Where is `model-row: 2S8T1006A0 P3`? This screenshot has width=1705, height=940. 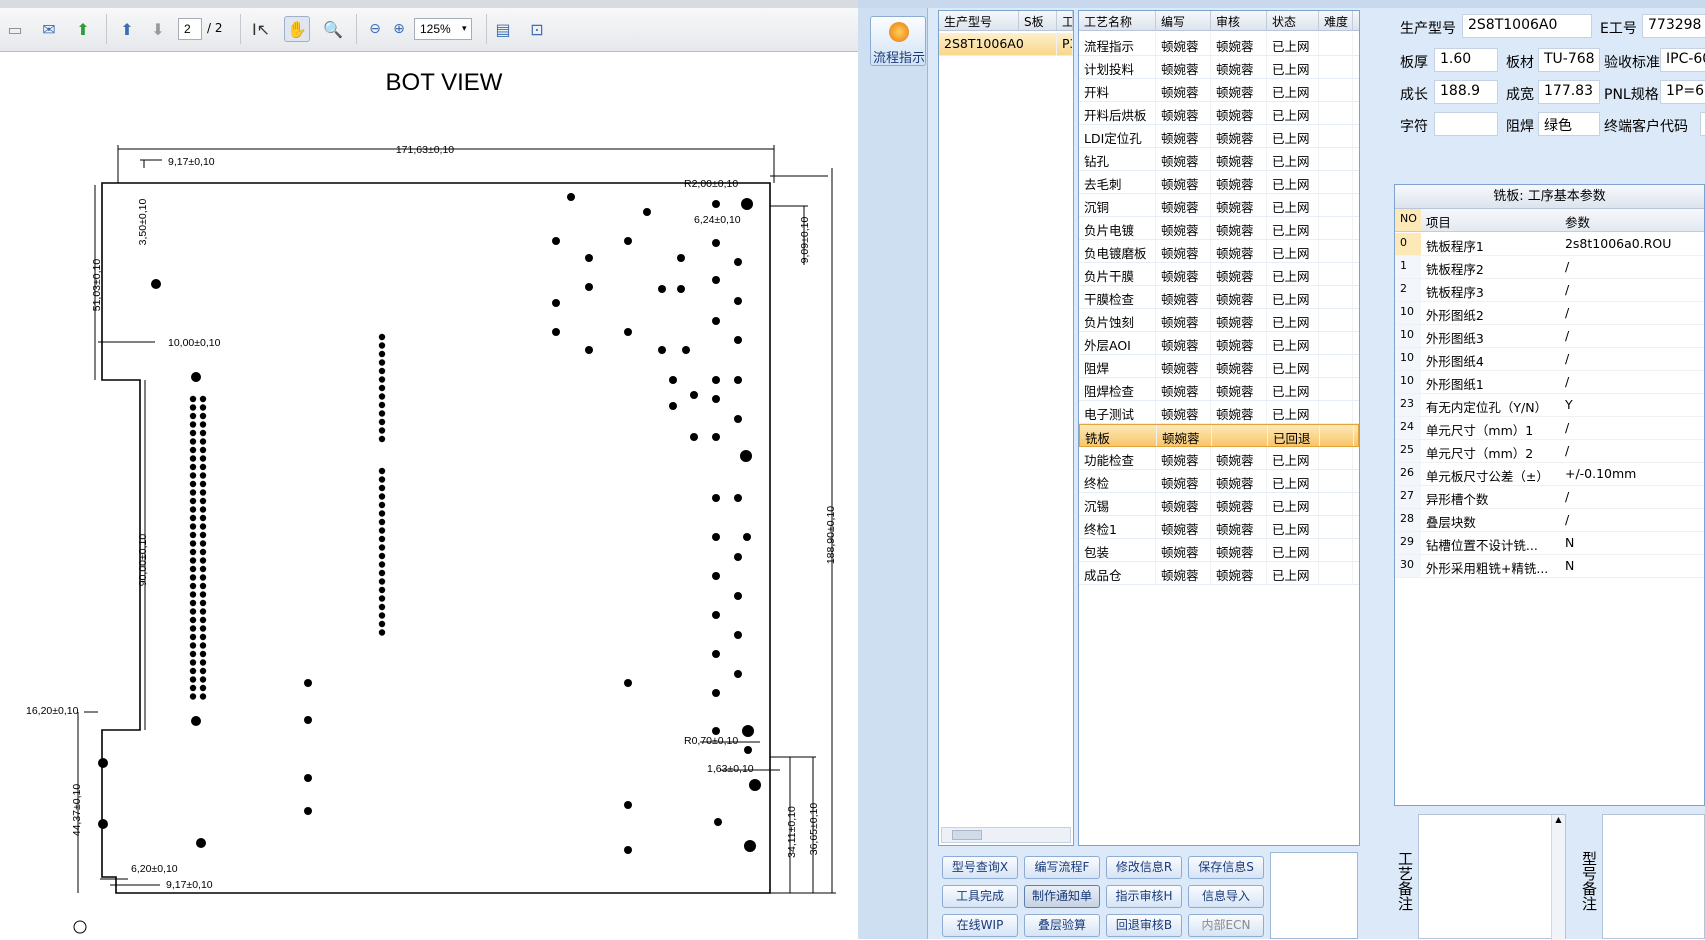
model-row: 2S8T1006A0 P3 is located at coordinates (1006, 44).